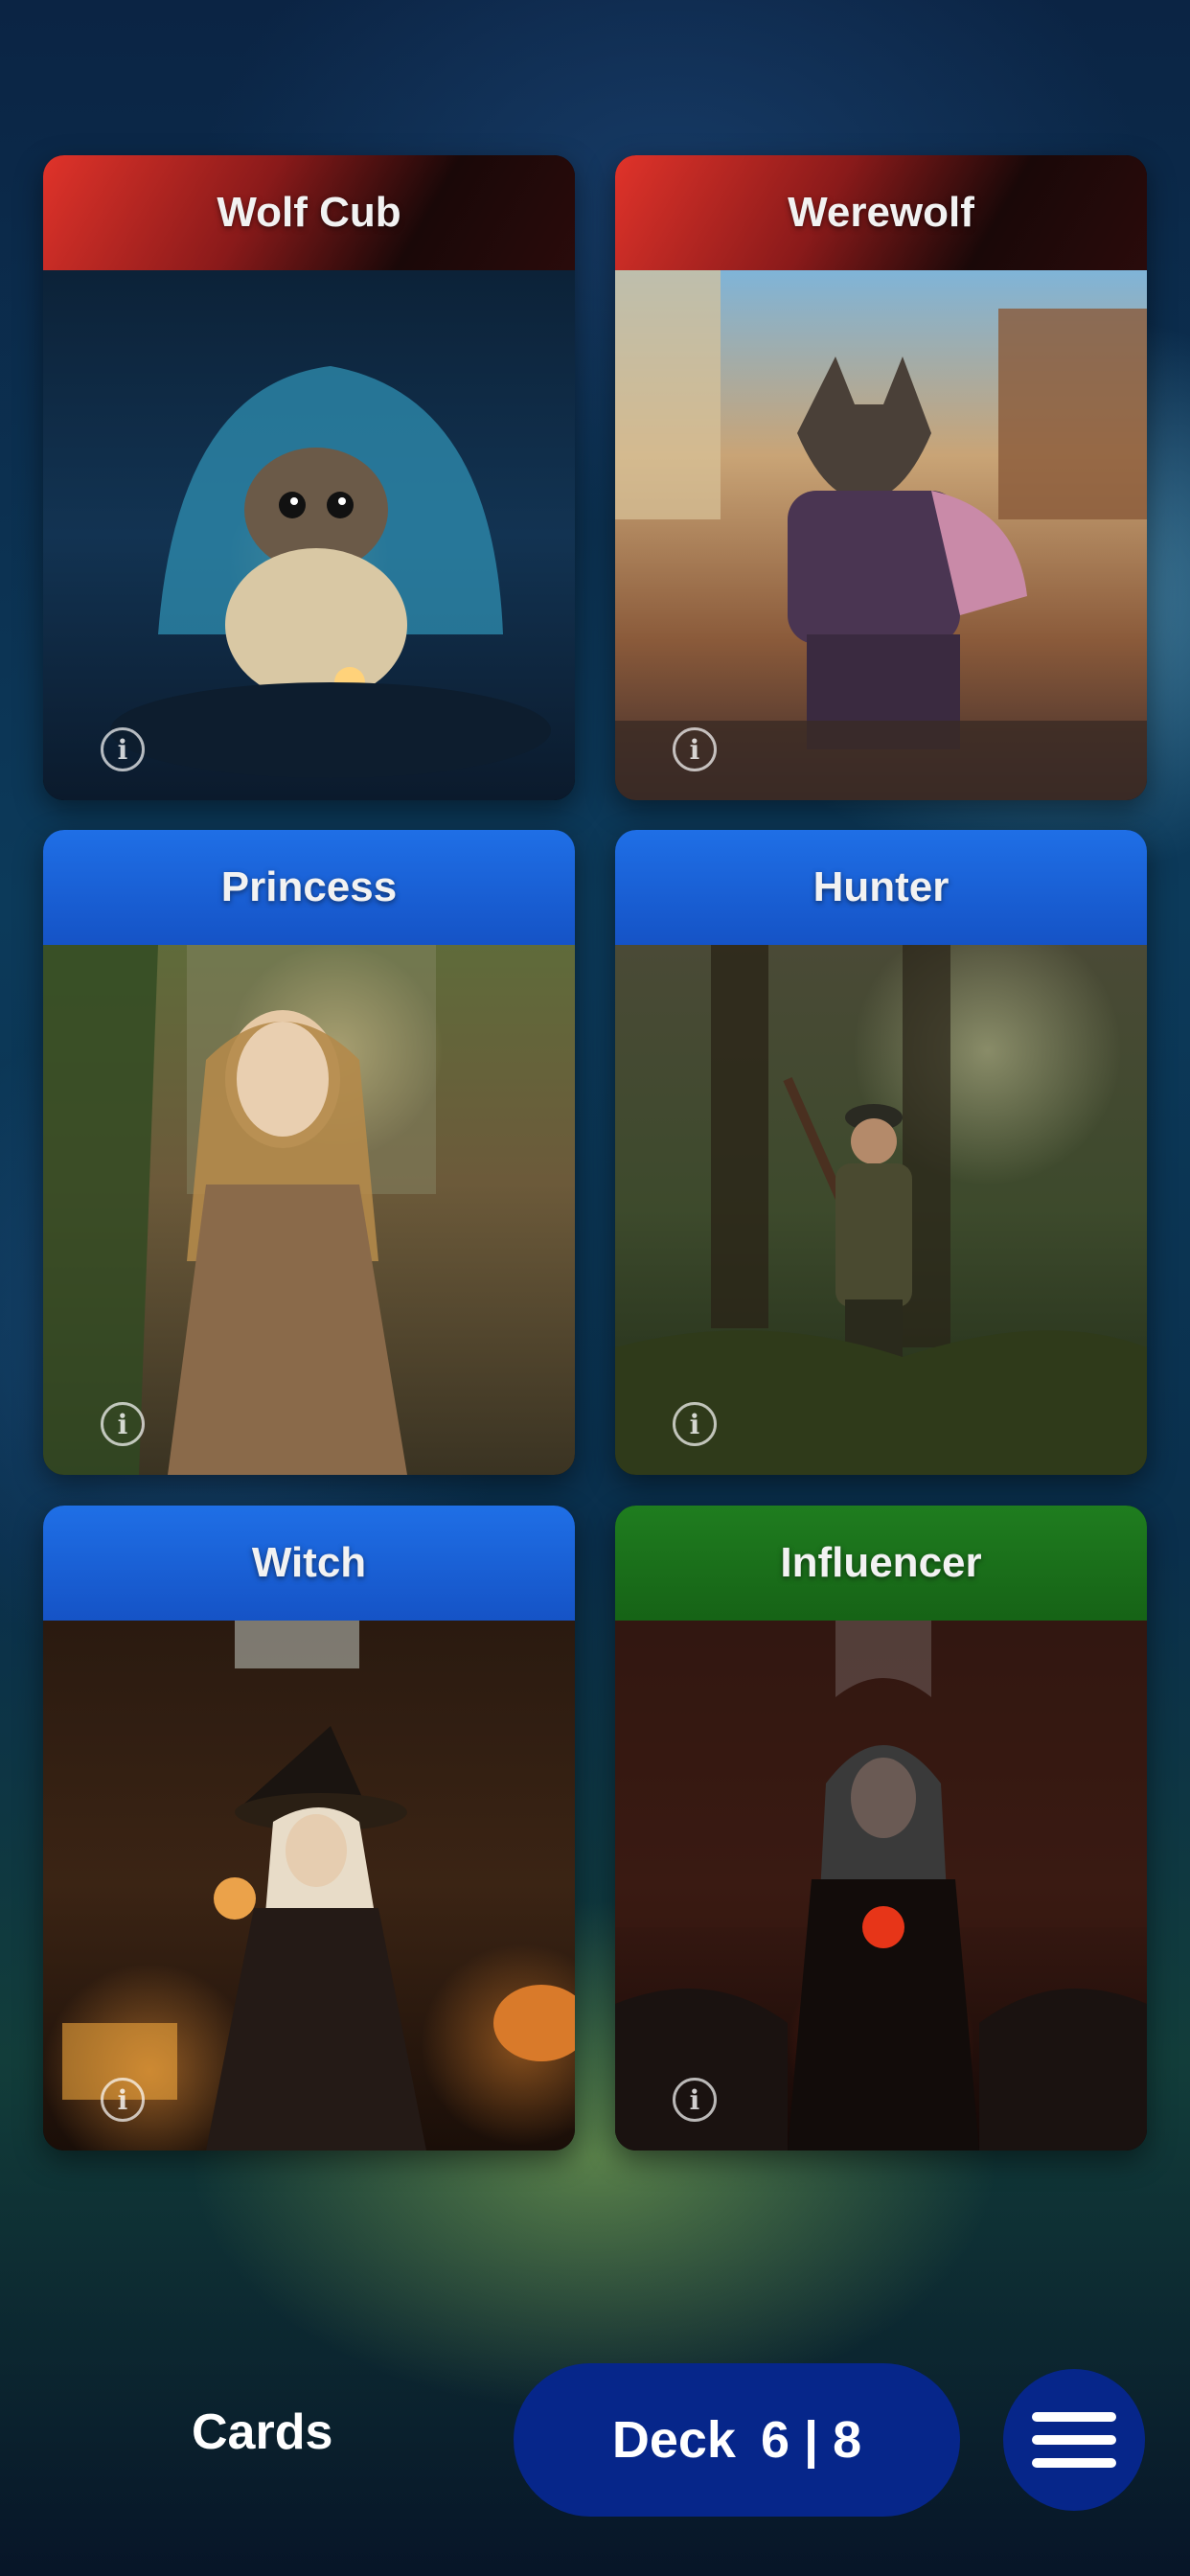 The height and width of the screenshot is (2576, 1190). What do you see at coordinates (331, 572) in the screenshot?
I see `wolf-cub-illustration` at bounding box center [331, 572].